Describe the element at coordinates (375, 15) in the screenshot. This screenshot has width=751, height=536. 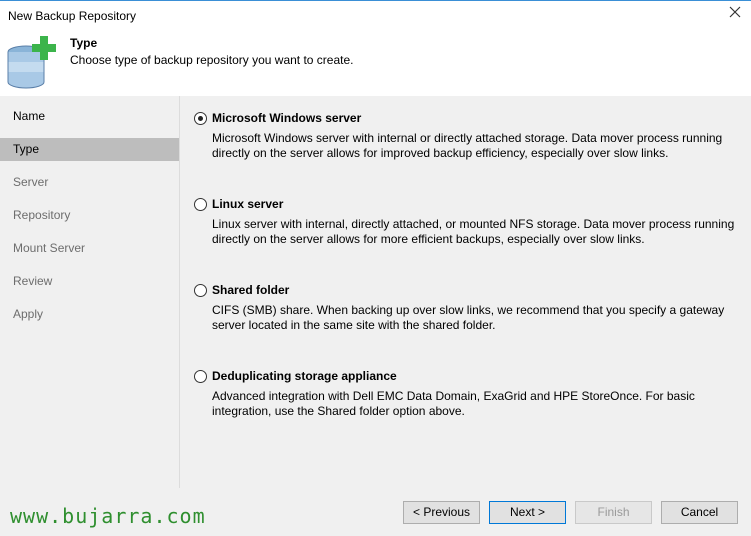
I see `title-bar: New Backup Repository` at that location.